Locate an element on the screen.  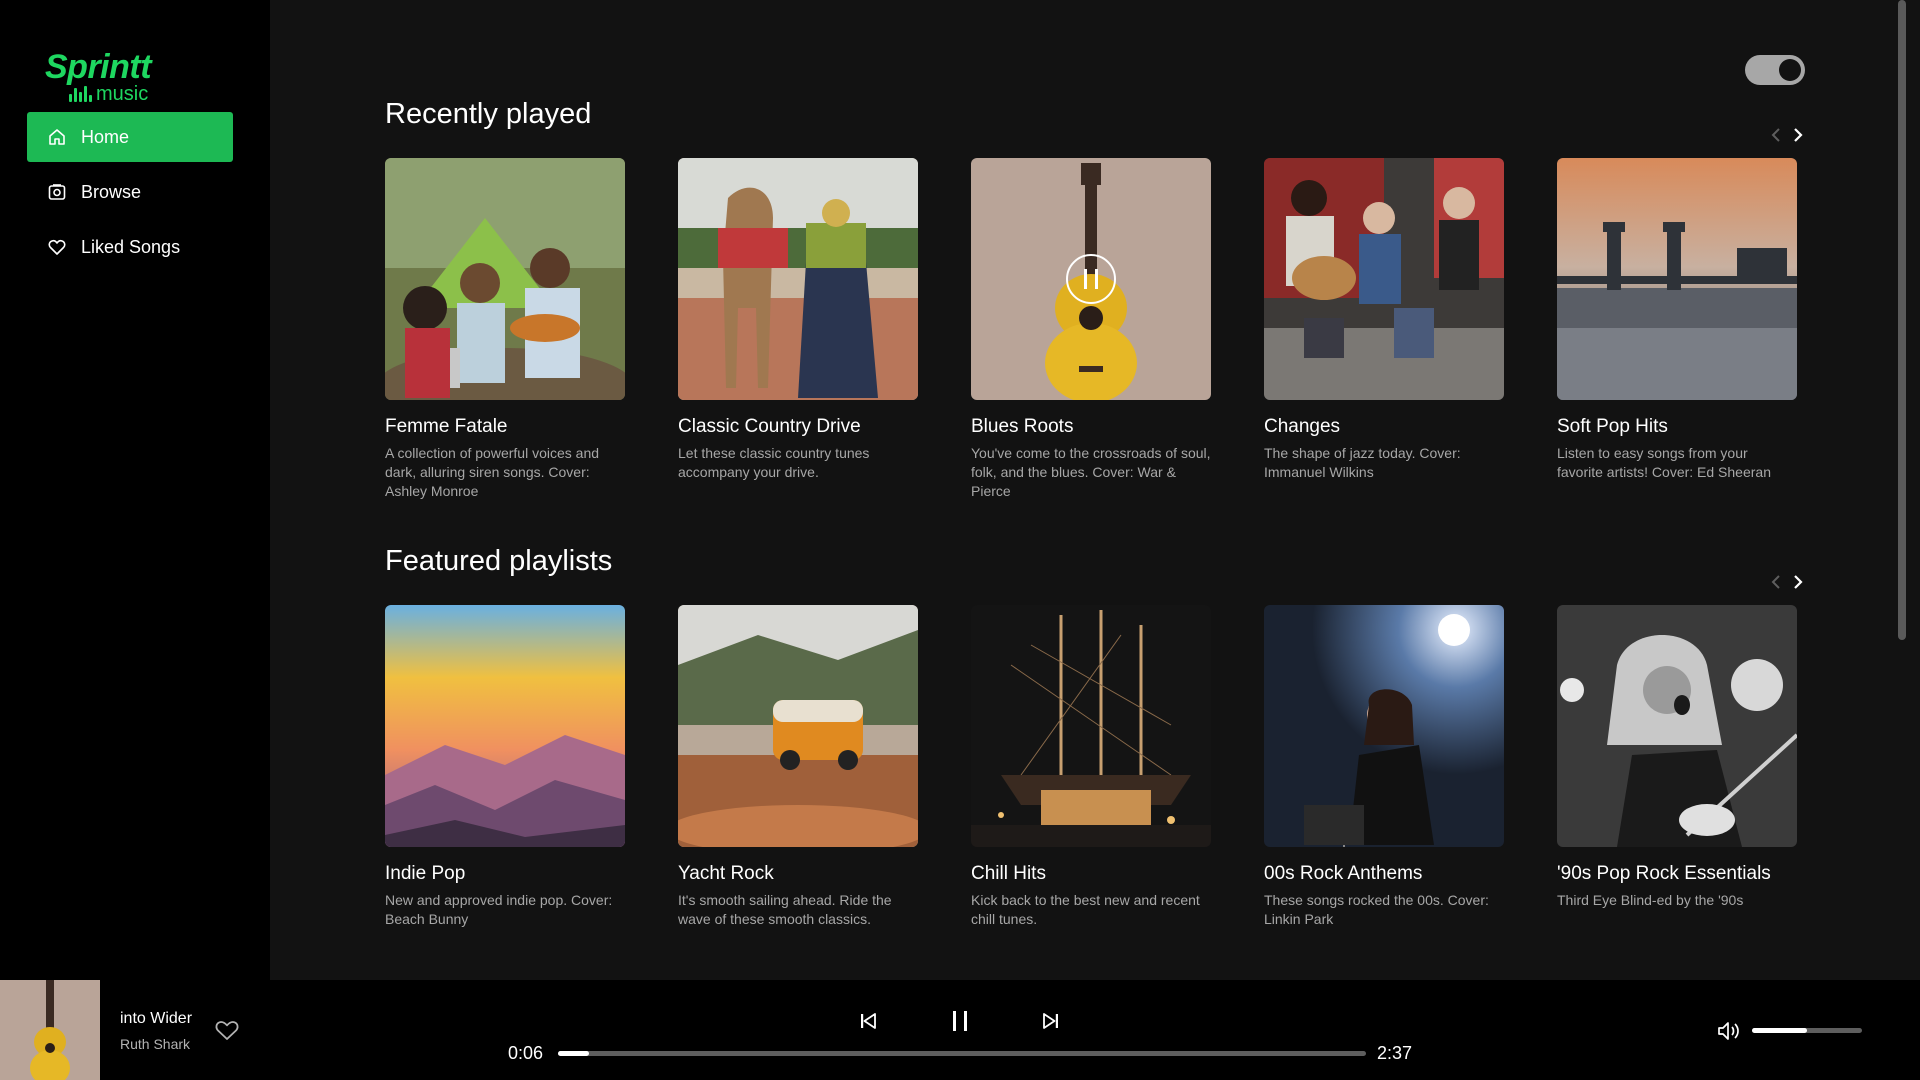
browse-icon is located at coordinates (57, 192).